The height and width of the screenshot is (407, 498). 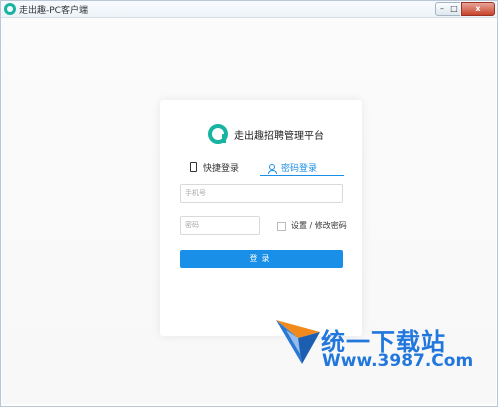 What do you see at coordinates (442, 9) in the screenshot?
I see `minimize-button: –` at bounding box center [442, 9].